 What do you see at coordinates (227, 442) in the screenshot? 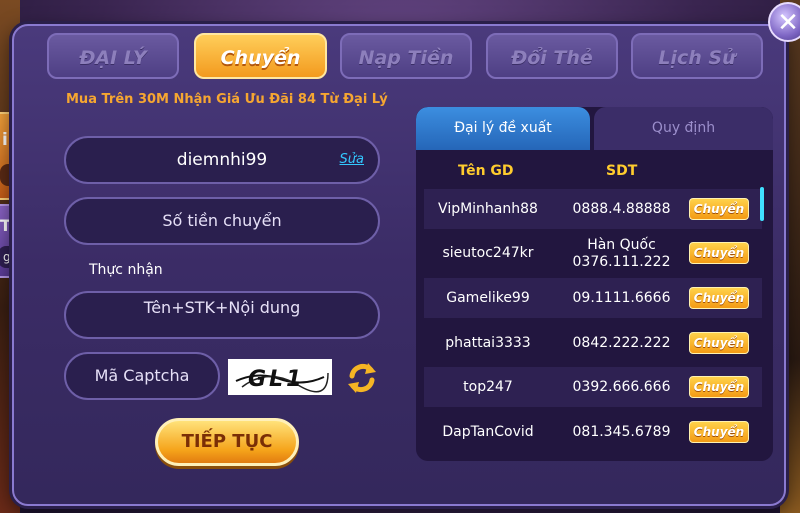
I see `continue-button: TIẾP TỤC` at bounding box center [227, 442].